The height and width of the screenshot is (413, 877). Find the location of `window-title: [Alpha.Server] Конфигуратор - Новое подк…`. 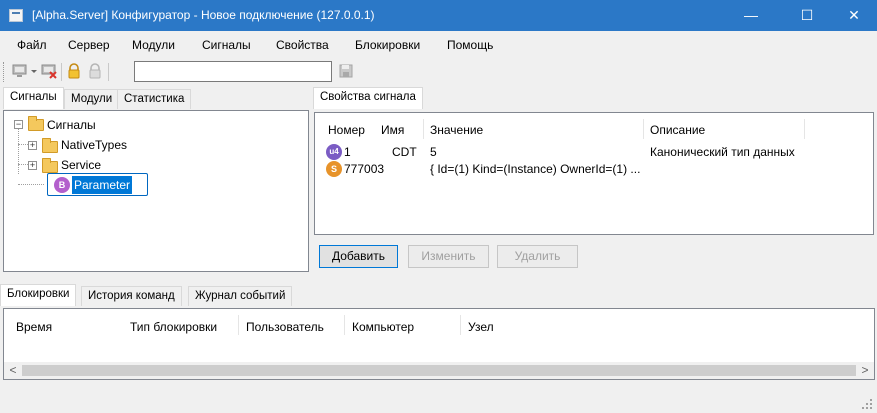

window-title: [Alpha.Server] Конфигуратор - Новое подк… is located at coordinates (203, 15).